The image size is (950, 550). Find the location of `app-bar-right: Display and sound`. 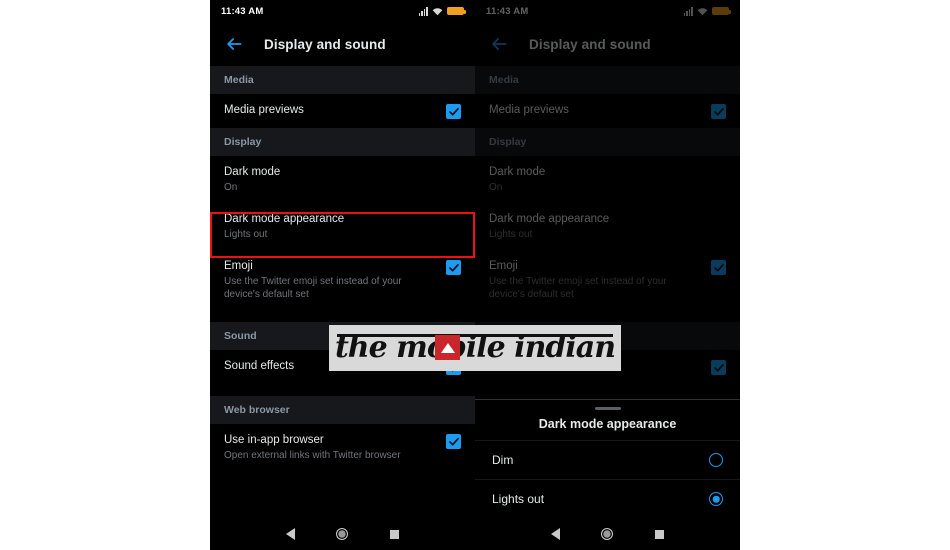

app-bar-right: Display and sound is located at coordinates (607, 44).